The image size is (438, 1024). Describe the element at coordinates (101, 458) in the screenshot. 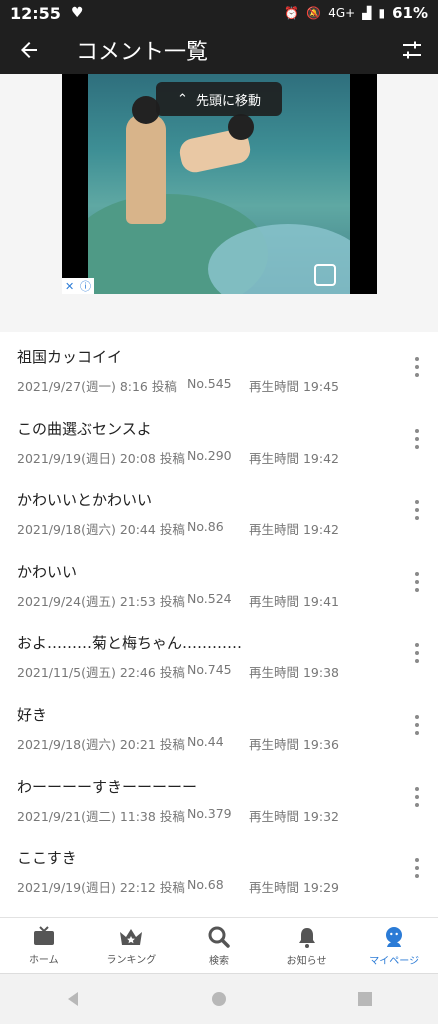

I see `comment-date: 2021/9/19(週日) 20:08 投稿` at that location.